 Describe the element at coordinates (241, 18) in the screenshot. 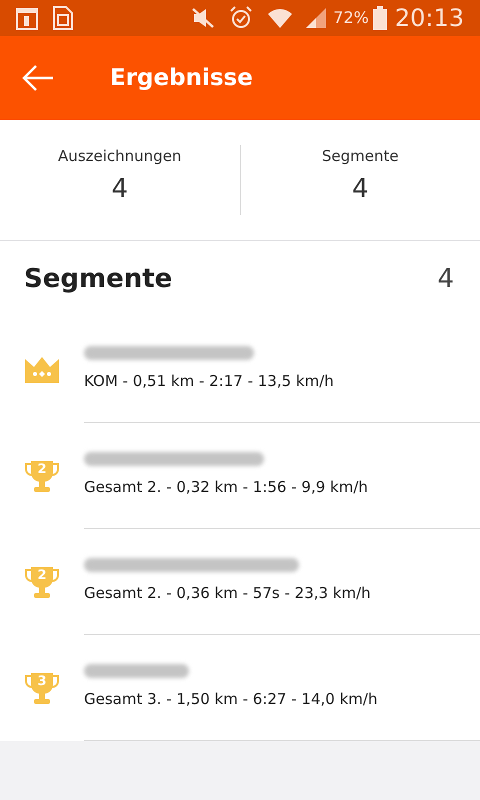

I see `alarm-clock-icon` at that location.